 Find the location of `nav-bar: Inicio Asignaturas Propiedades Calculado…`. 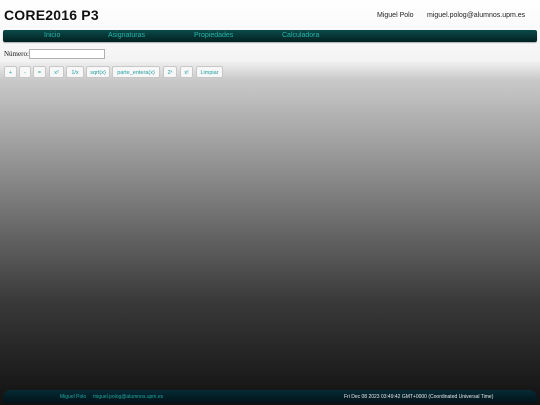

nav-bar: Inicio Asignaturas Propiedades Calculado… is located at coordinates (270, 36).